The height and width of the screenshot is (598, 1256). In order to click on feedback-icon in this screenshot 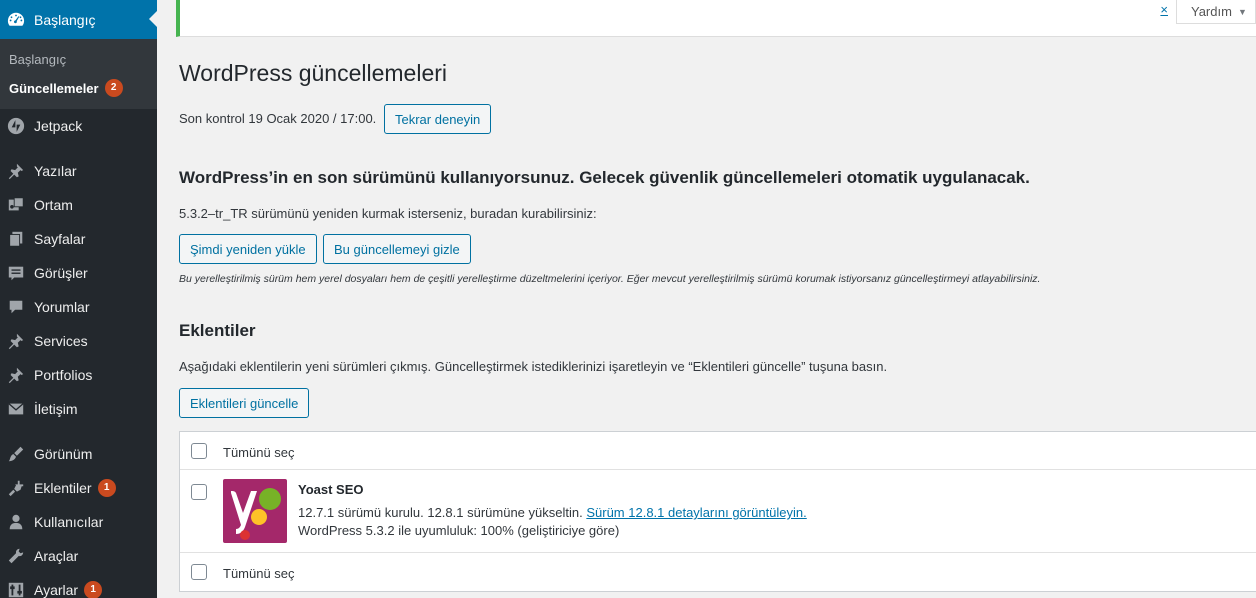, I will do `click(16, 273)`.